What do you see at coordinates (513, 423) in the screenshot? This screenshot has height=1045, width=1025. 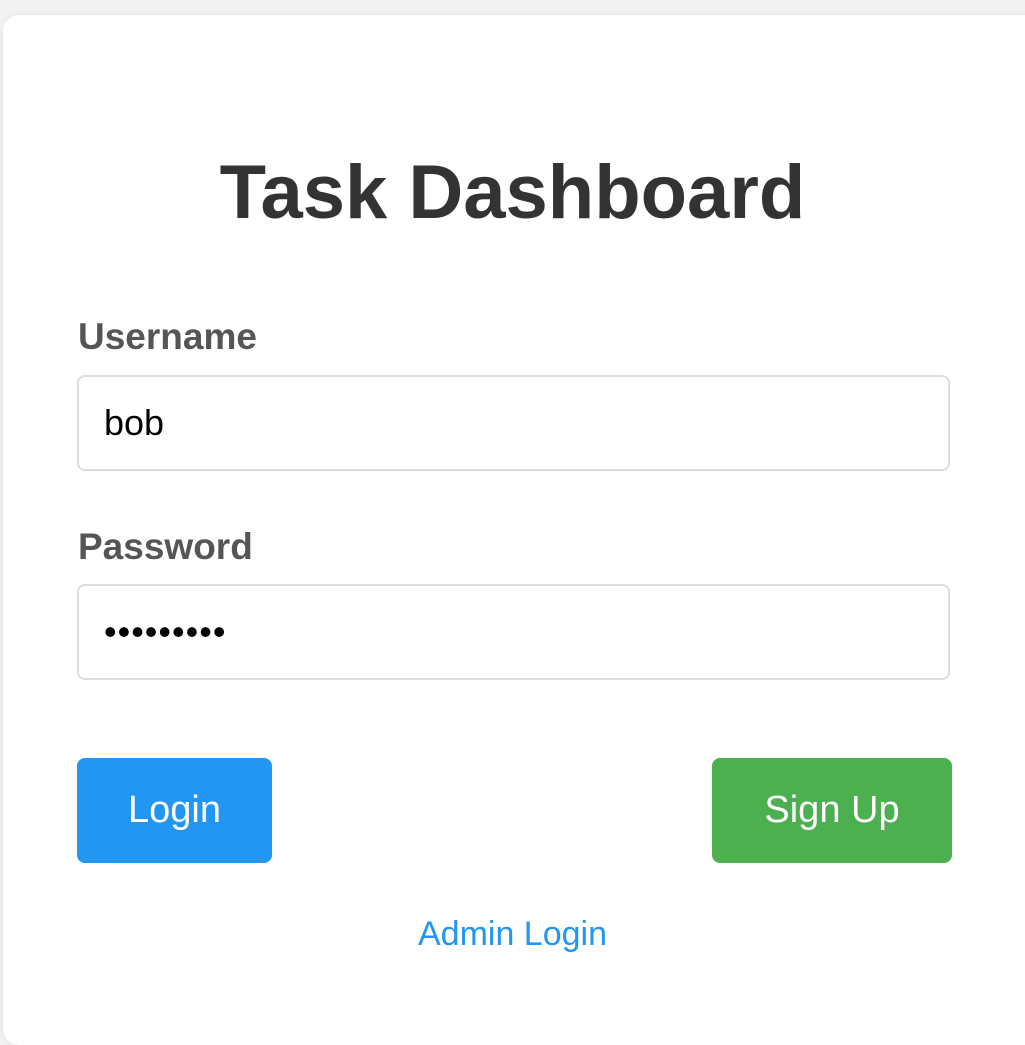 I see `username-input` at bounding box center [513, 423].